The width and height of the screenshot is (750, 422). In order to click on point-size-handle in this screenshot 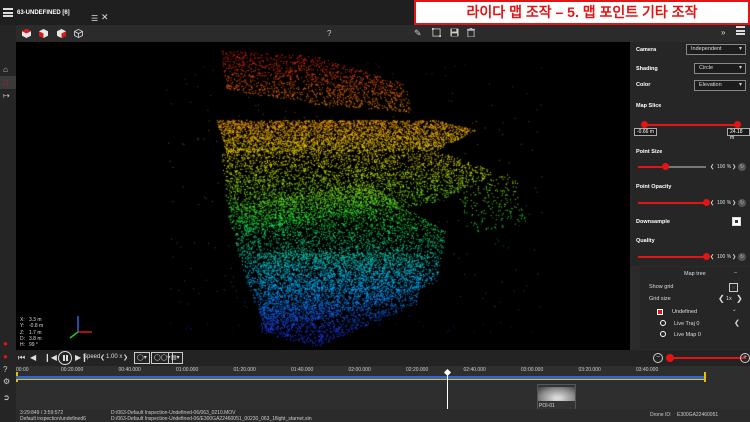, I will do `click(665, 166)`.